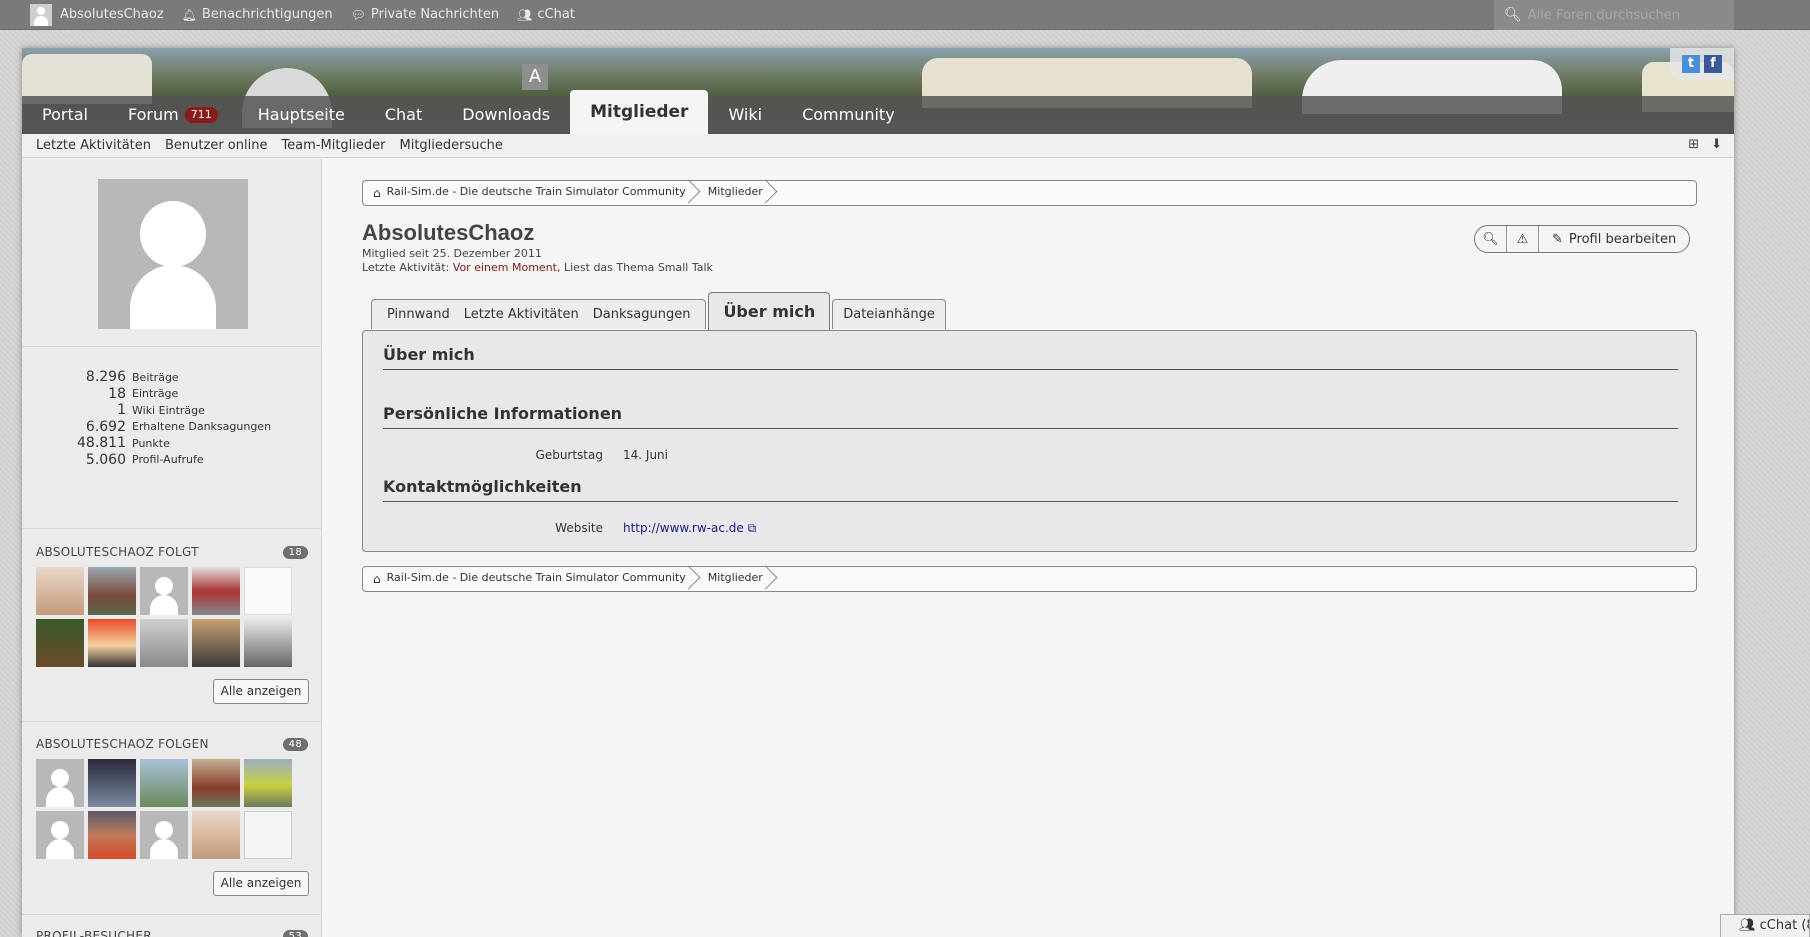 The image size is (1810, 937). I want to click on stat-value: 18, so click(117, 393).